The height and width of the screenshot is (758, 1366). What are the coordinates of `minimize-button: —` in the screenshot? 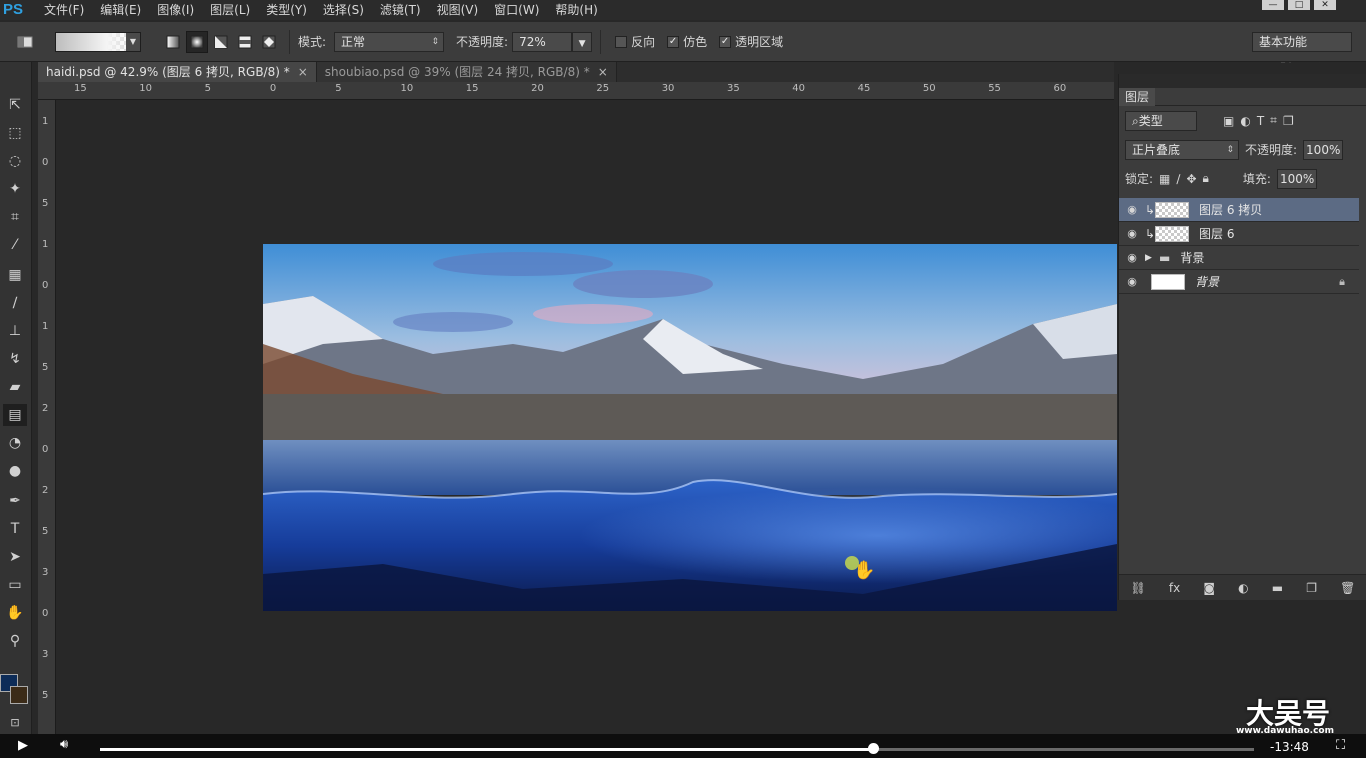 It's located at (1273, 5).